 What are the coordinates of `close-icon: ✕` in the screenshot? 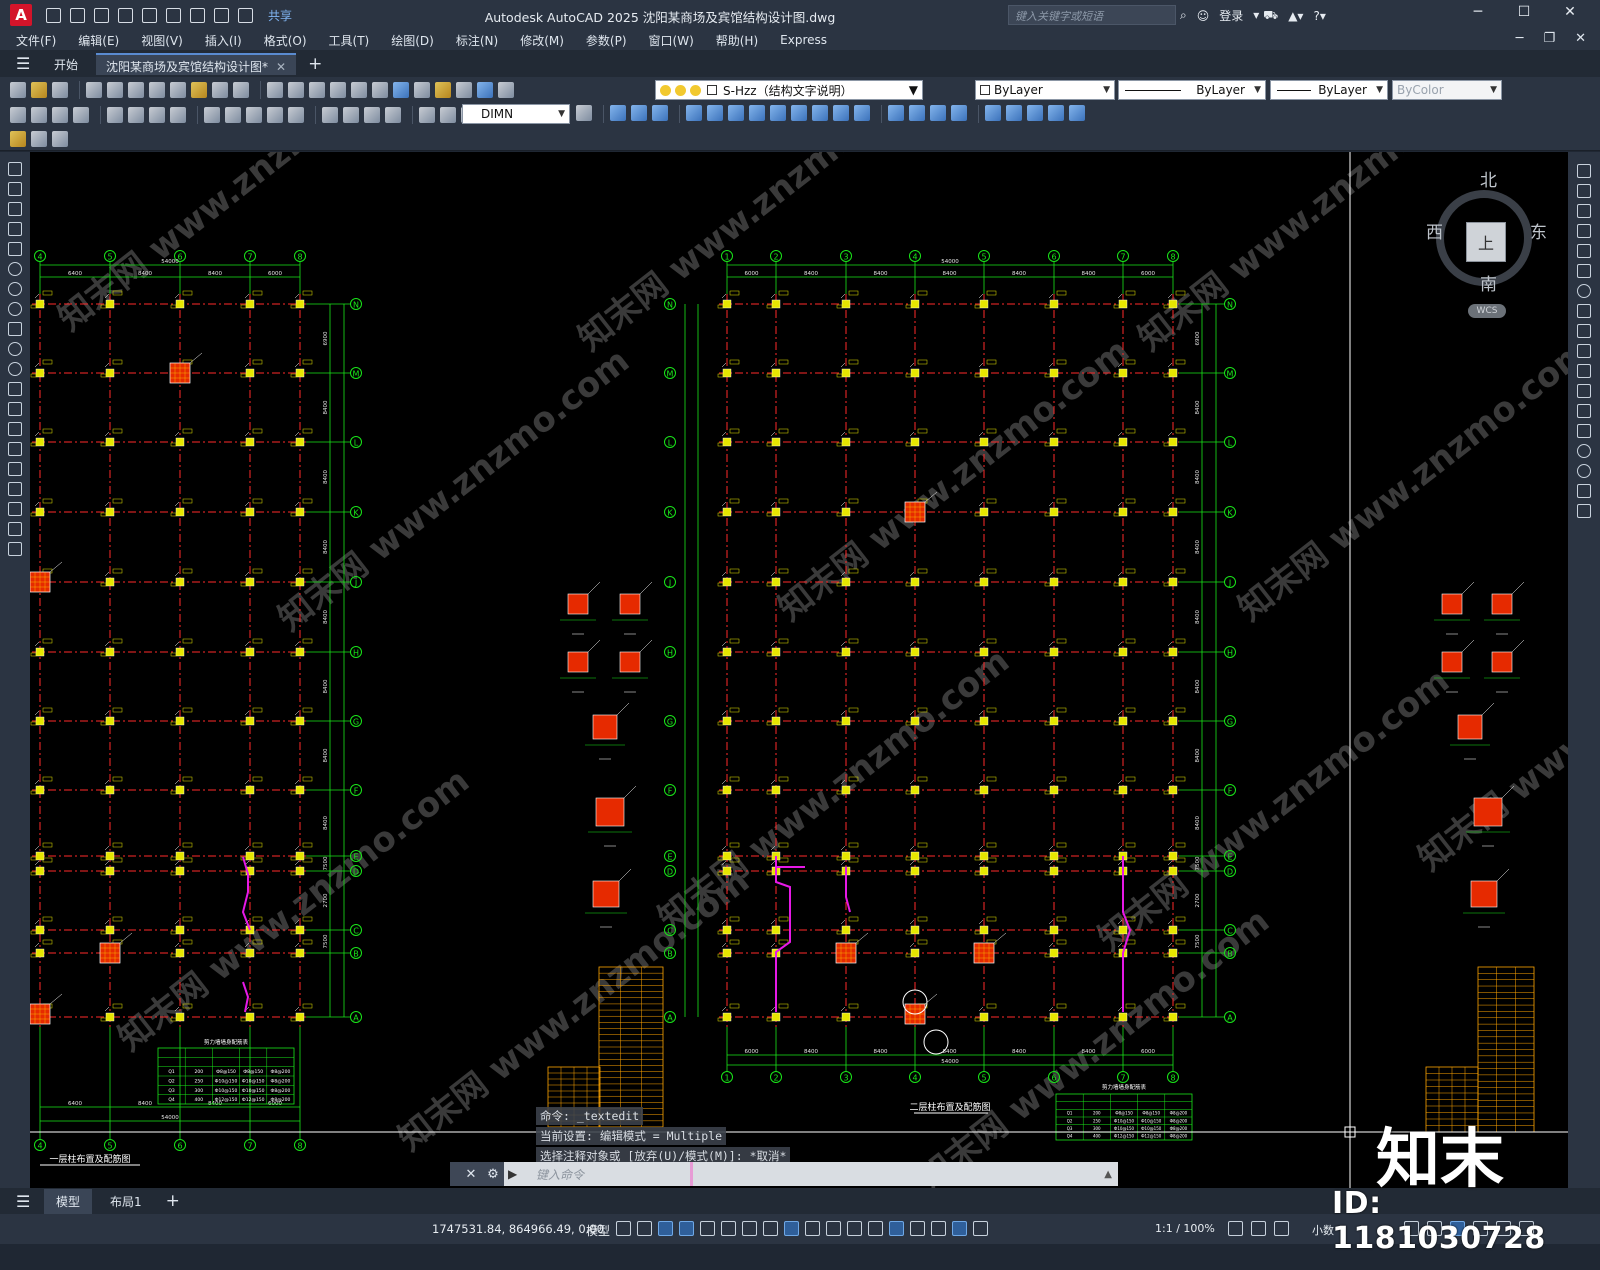 It's located at (1570, 12).